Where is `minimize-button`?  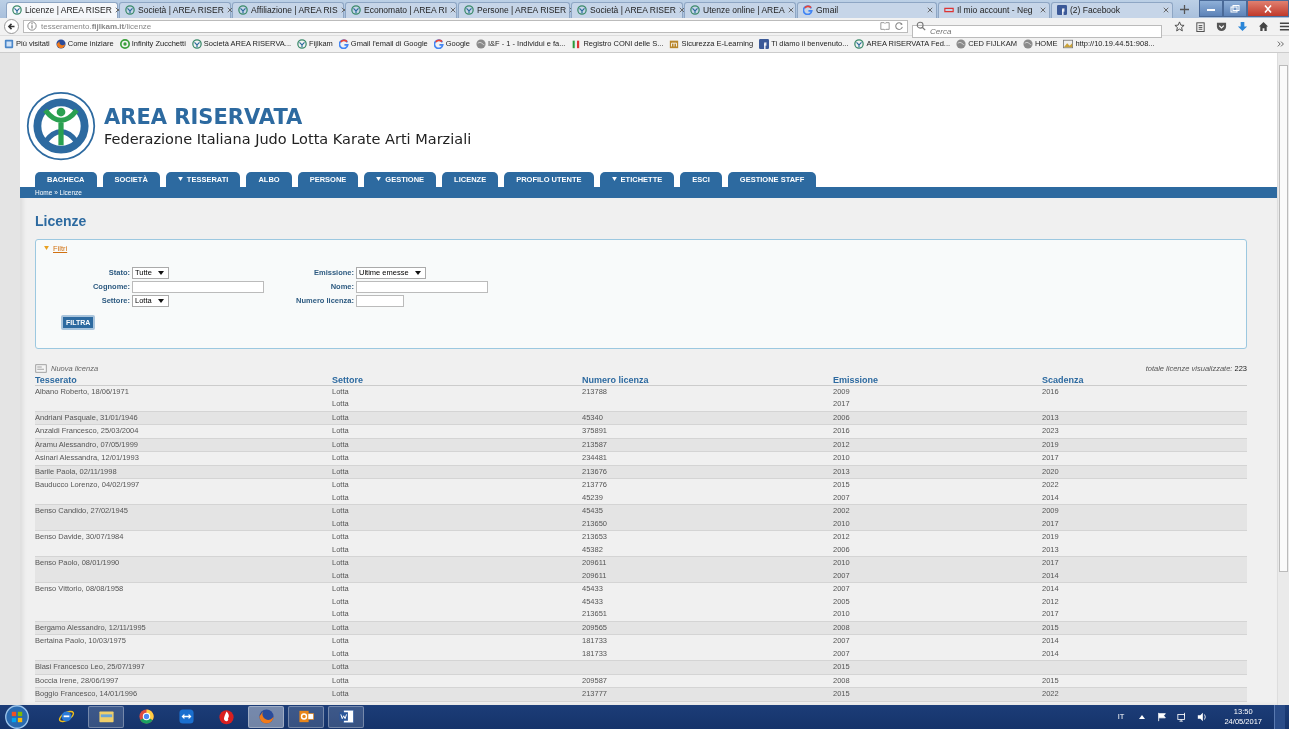
minimize-button is located at coordinates (1211, 8).